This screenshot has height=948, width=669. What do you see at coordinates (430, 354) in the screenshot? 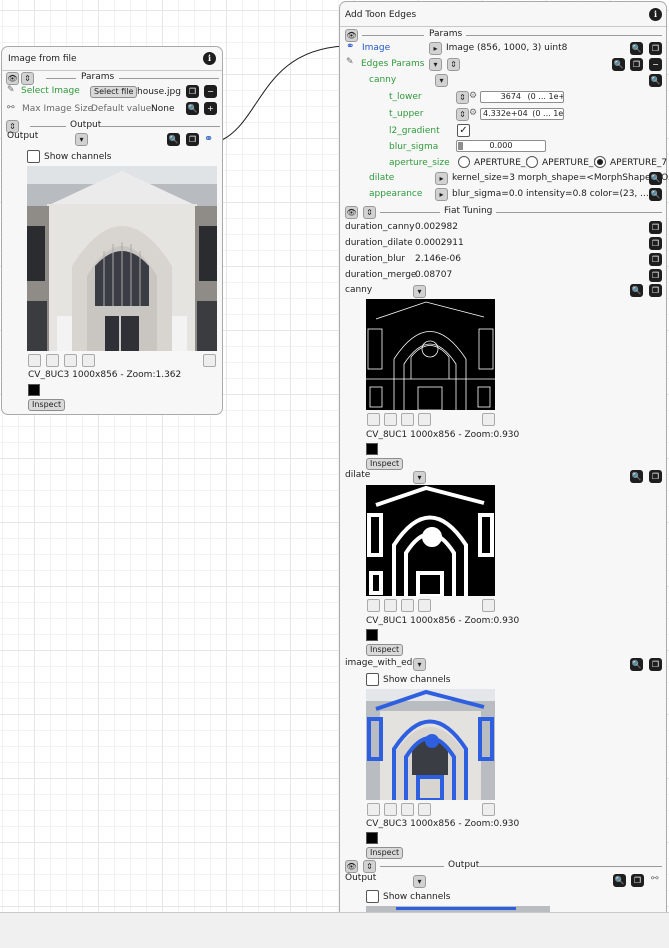
I see `canny-image` at bounding box center [430, 354].